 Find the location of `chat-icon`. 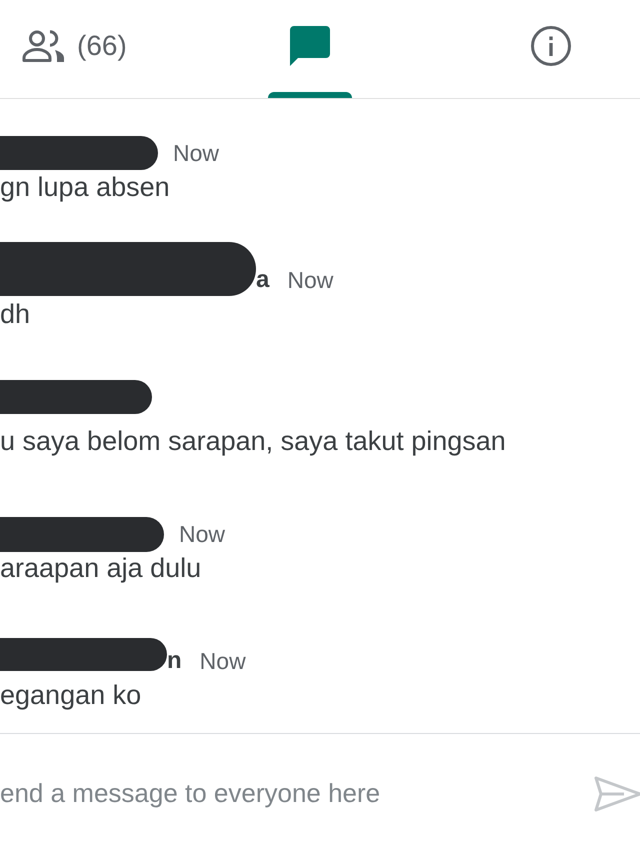

chat-icon is located at coordinates (310, 46).